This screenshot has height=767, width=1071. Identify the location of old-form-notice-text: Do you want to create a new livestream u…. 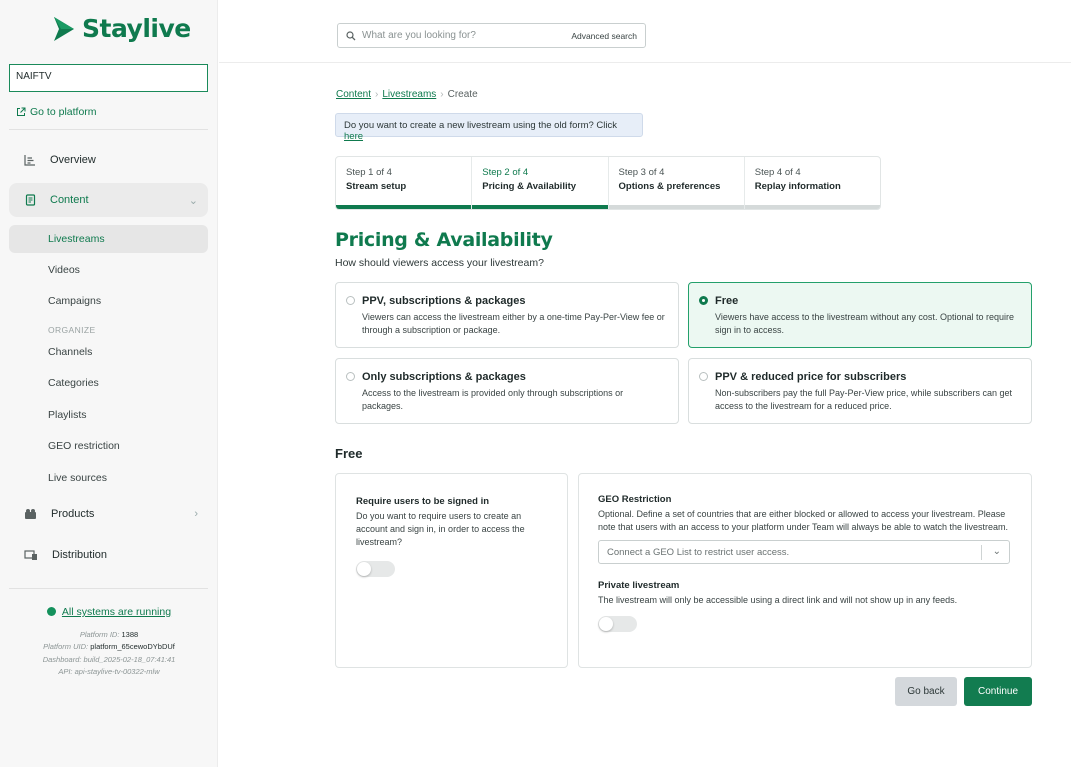
(480, 125).